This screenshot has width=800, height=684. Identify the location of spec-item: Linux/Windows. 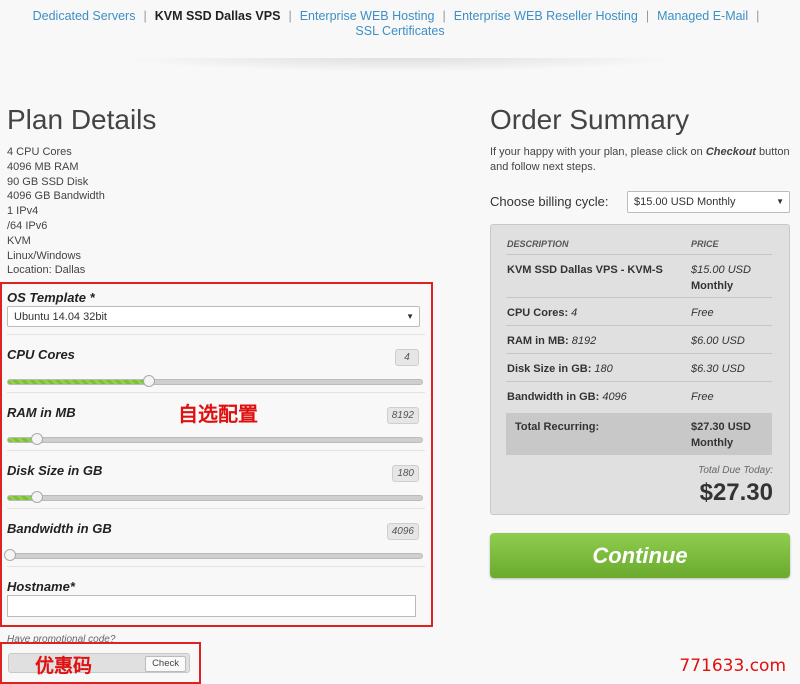
(44, 255).